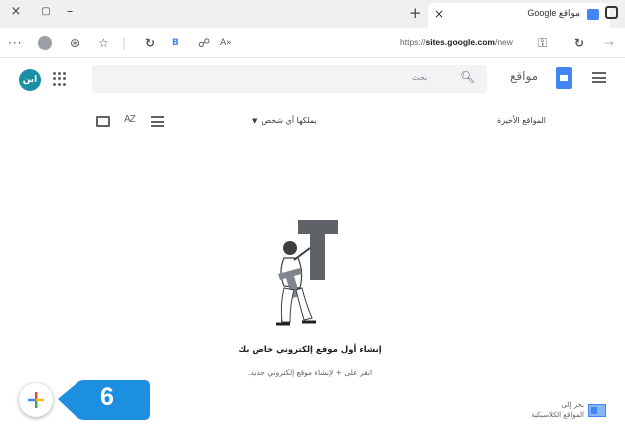 Image resolution: width=625 pixels, height=433 pixels. I want to click on profile-avatar-icon, so click(45, 43).